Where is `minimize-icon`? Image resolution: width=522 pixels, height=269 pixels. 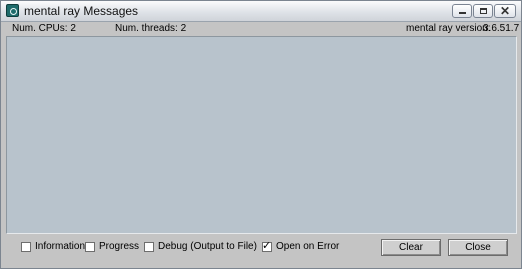 minimize-icon is located at coordinates (462, 13).